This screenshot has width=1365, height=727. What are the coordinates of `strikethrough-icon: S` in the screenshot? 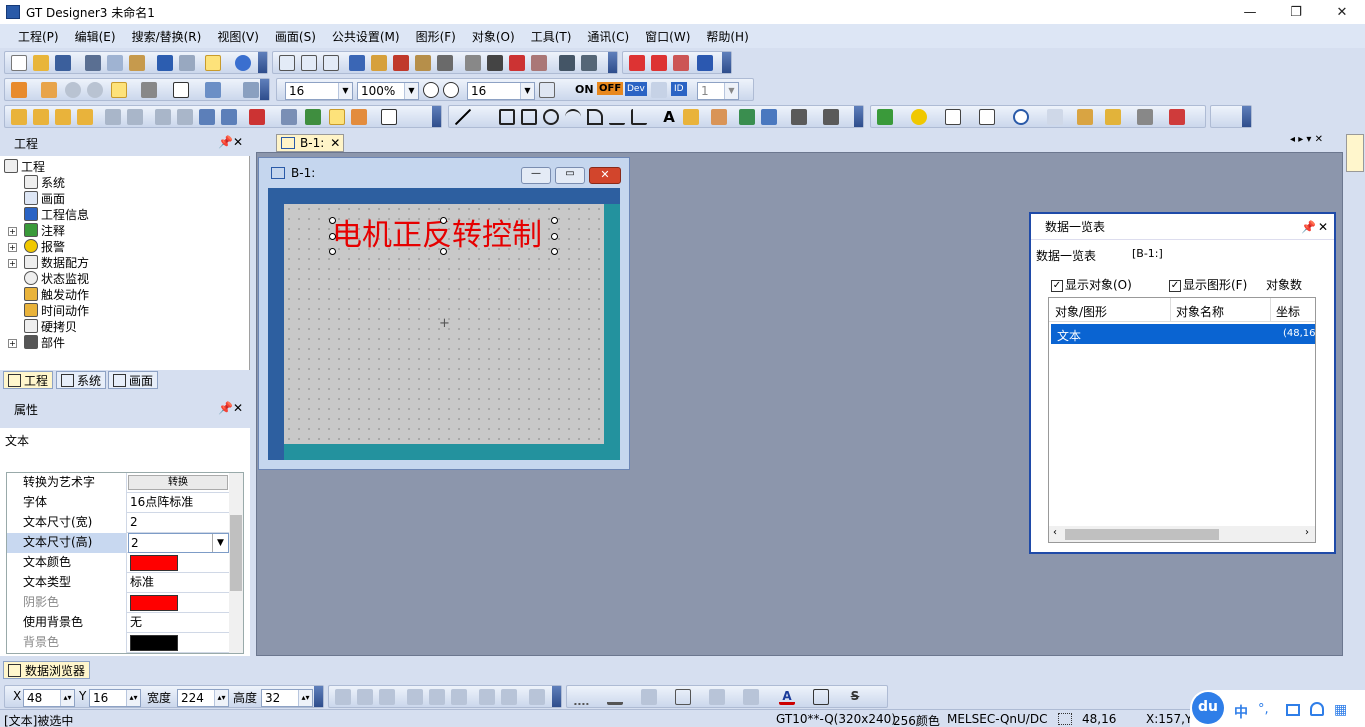 It's located at (855, 697).